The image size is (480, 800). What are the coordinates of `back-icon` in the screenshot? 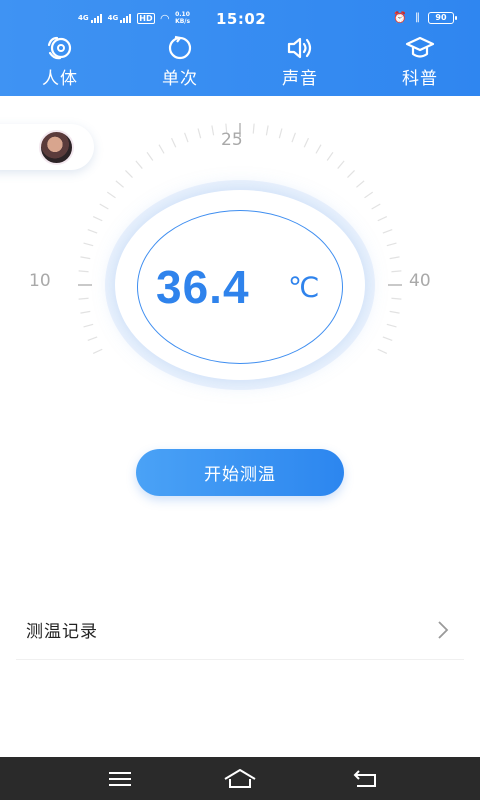 It's located at (364, 778).